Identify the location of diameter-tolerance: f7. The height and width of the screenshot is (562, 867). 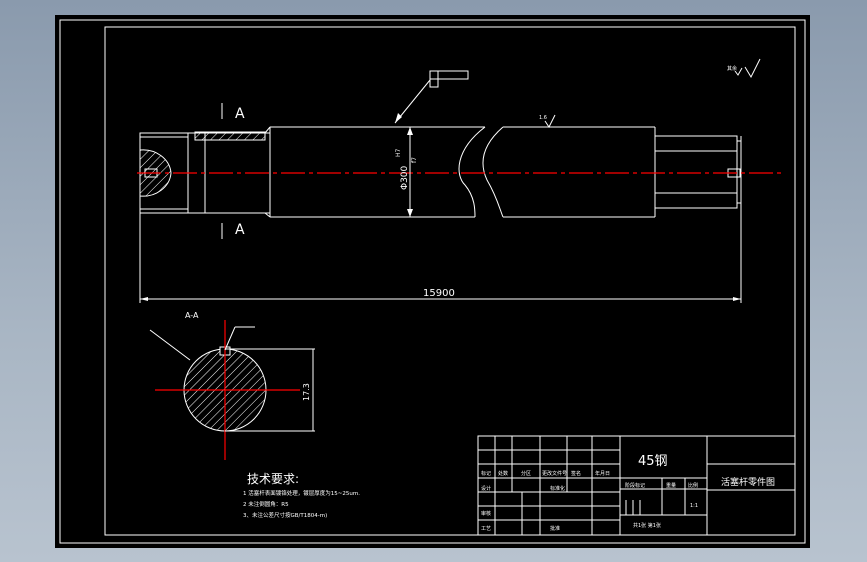
(414, 160).